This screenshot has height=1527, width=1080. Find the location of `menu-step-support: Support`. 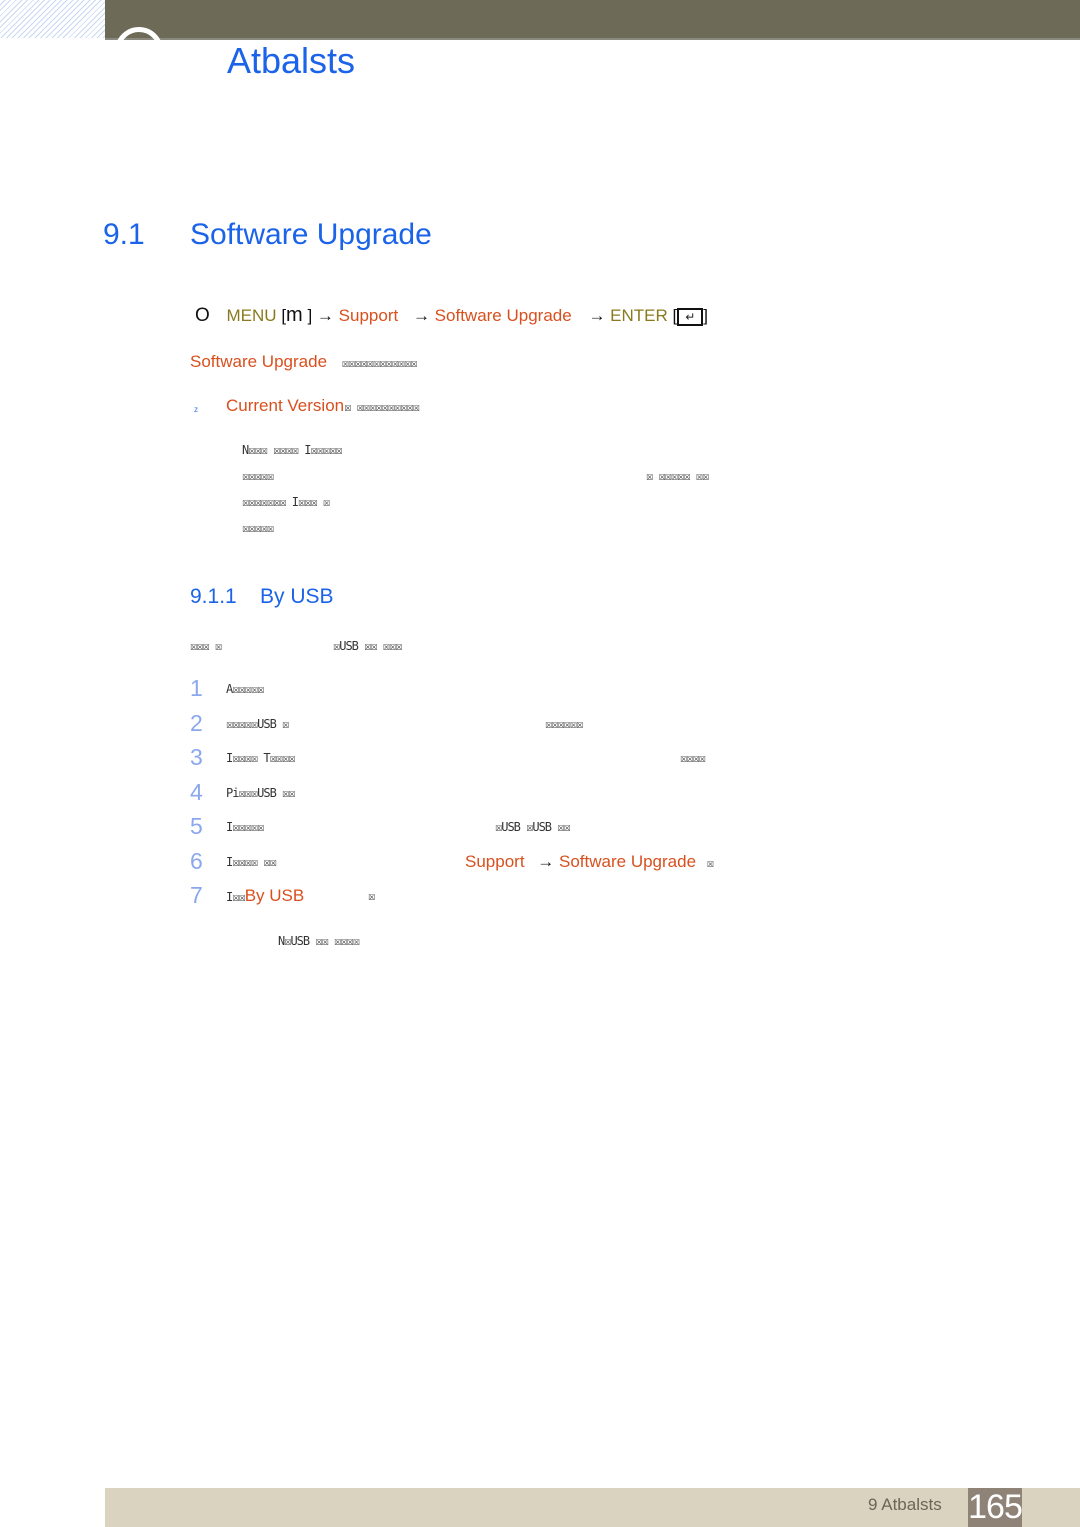

menu-step-support: Support is located at coordinates (368, 315).